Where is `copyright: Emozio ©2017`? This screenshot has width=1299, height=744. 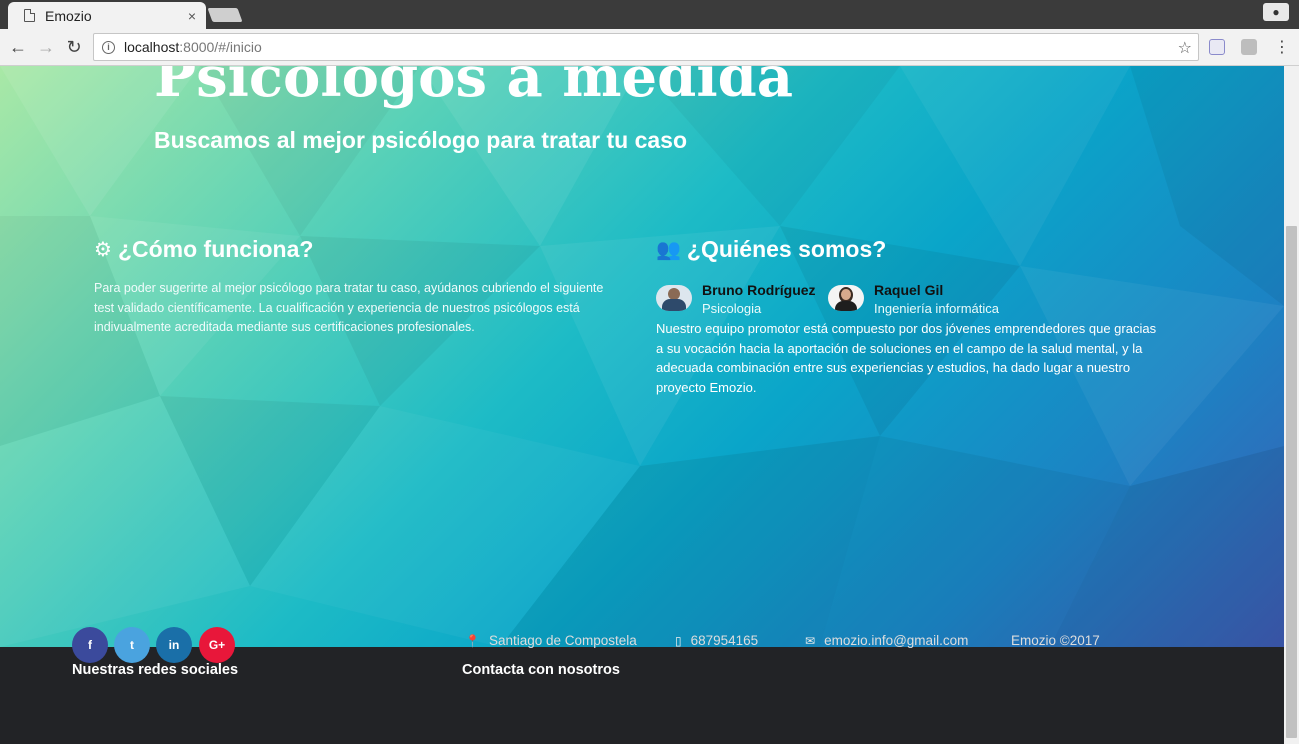 copyright: Emozio ©2017 is located at coordinates (1055, 640).